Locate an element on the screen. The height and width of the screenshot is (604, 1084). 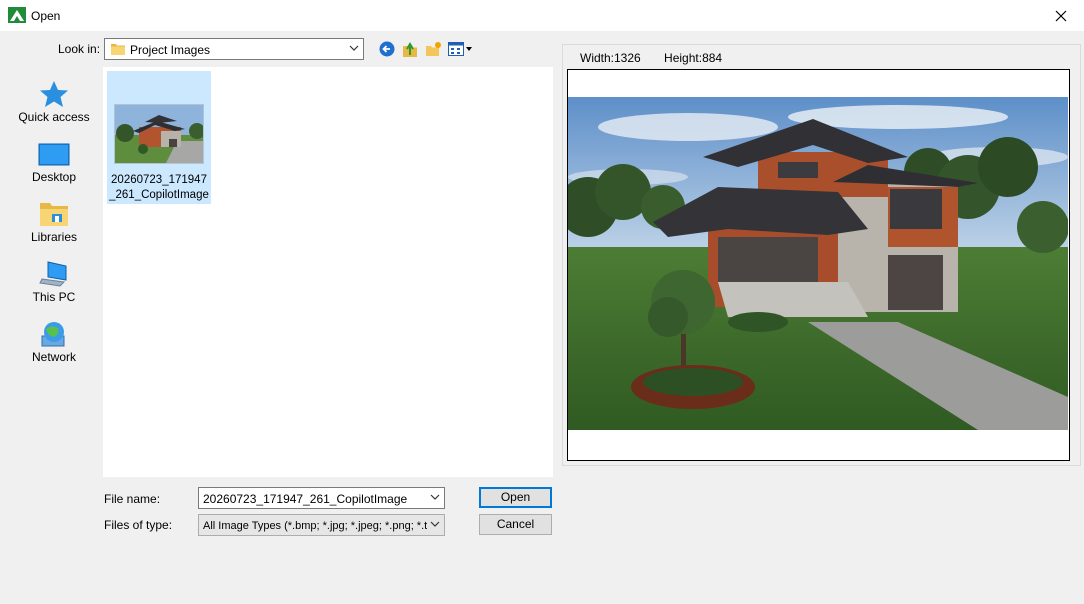
look-in-value: Project Images is located at coordinates (170, 50).